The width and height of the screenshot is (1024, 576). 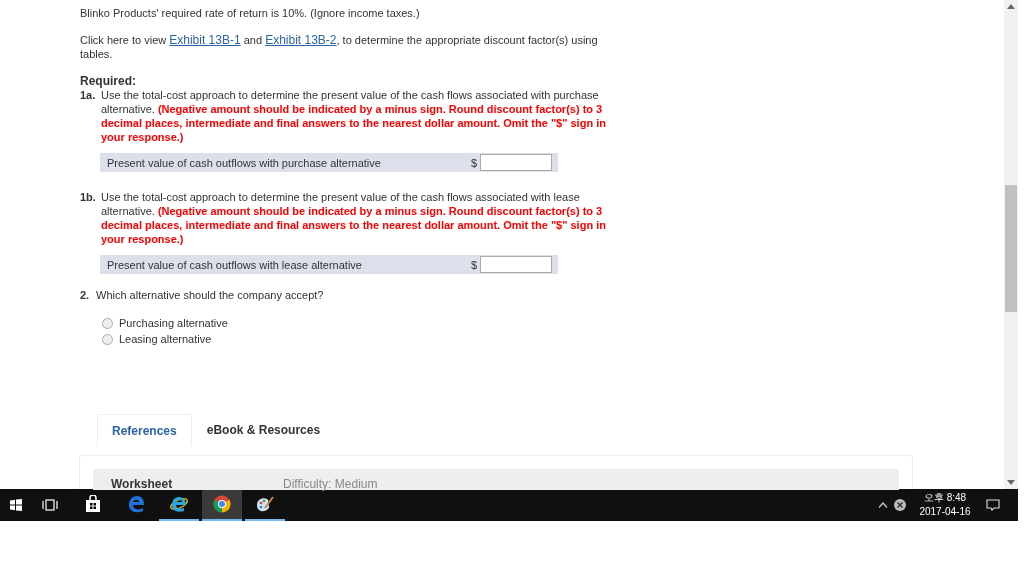 I want to click on scrollbar, so click(x=1011, y=244).